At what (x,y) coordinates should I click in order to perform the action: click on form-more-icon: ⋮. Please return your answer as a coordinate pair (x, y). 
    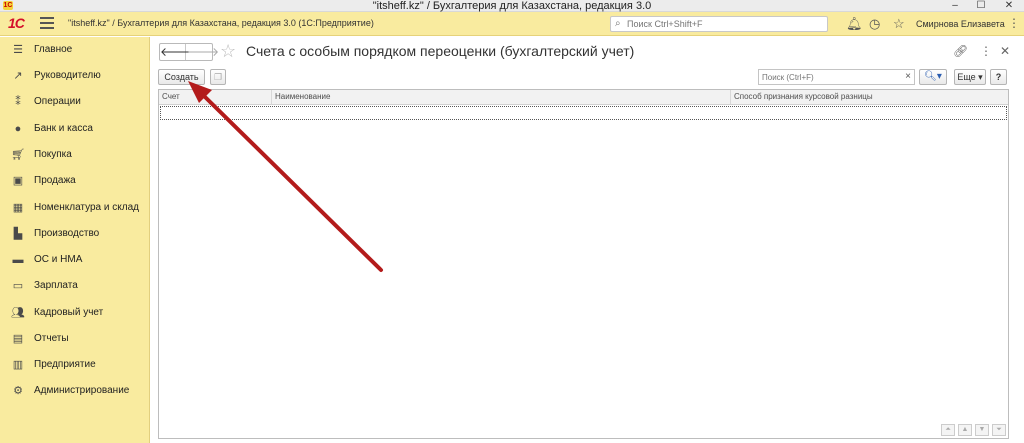
    Looking at the image, I should click on (986, 51).